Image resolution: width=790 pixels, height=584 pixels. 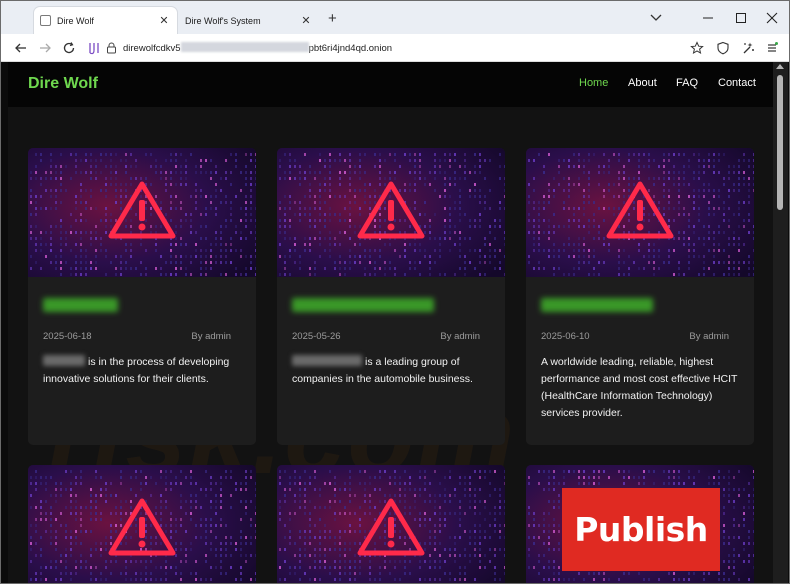 I want to click on nav-contact: Contact, so click(x=737, y=83).